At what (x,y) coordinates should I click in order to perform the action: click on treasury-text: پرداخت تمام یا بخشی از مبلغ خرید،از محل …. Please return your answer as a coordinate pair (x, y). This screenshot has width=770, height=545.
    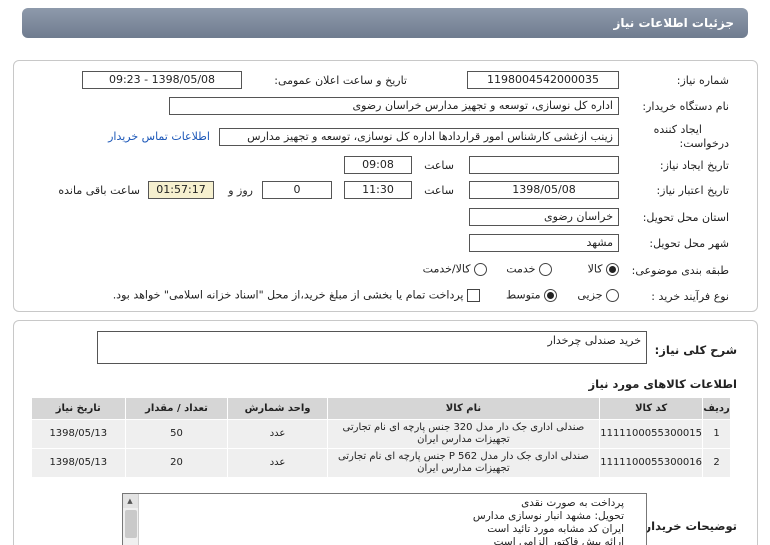
    Looking at the image, I should click on (288, 295).